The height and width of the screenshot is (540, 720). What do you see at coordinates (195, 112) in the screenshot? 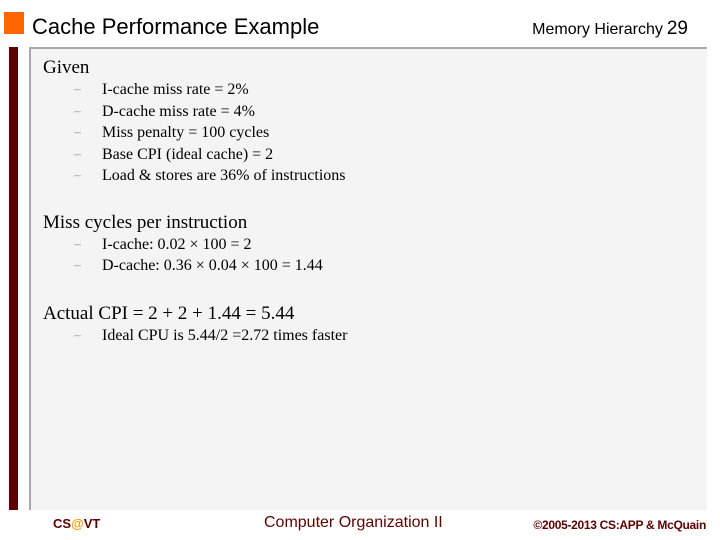
I see `list-item: – D-cache miss rate = 4%` at bounding box center [195, 112].